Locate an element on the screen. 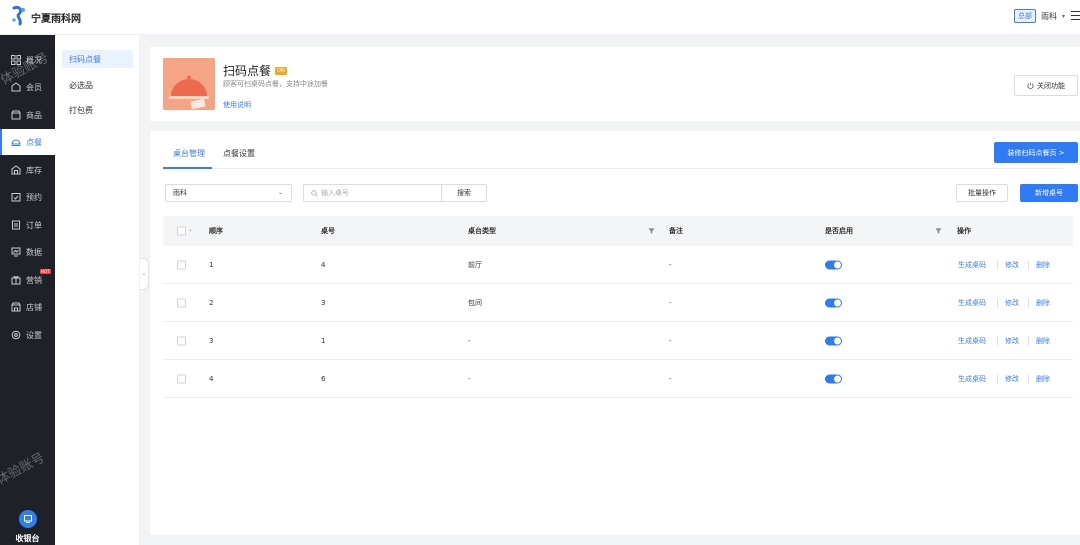 This screenshot has width=1080, height=545. cell-type: - is located at coordinates (469, 378).